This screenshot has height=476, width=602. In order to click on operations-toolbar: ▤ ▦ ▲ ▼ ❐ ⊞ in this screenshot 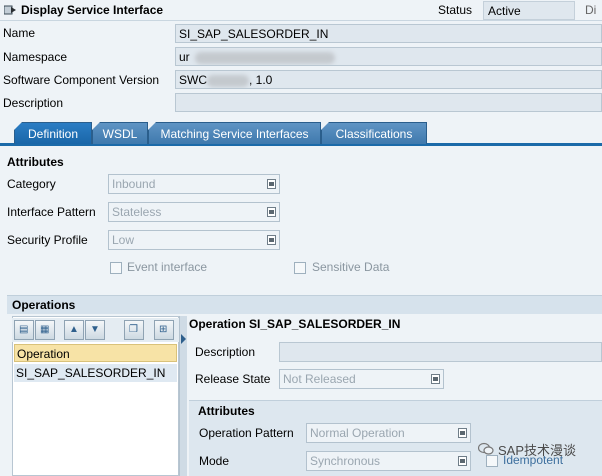, I will do `click(95, 330)`.